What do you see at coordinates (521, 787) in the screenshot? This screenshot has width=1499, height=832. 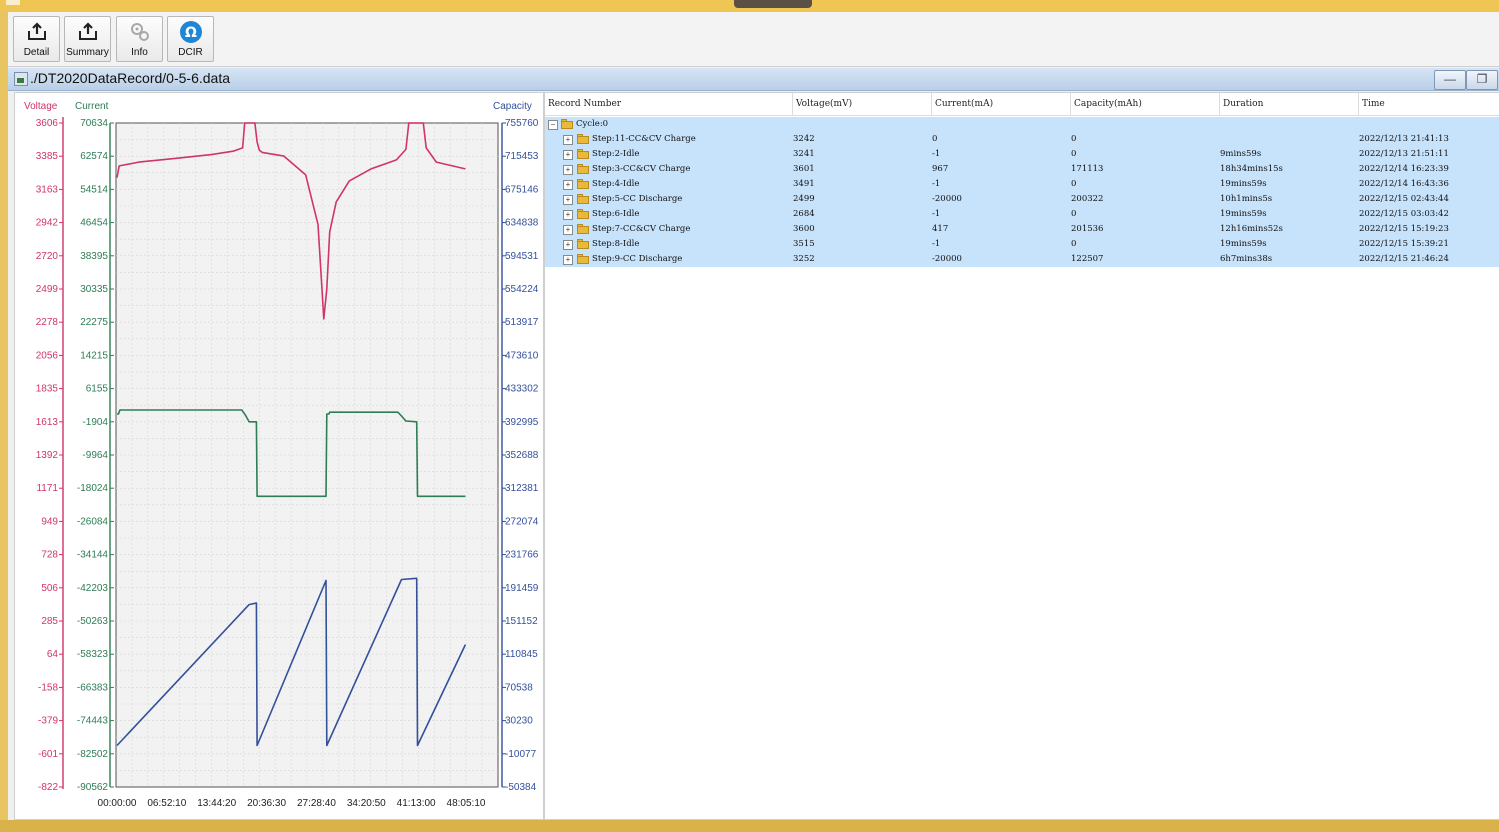 I see `capacity-tick-label: -50384` at bounding box center [521, 787].